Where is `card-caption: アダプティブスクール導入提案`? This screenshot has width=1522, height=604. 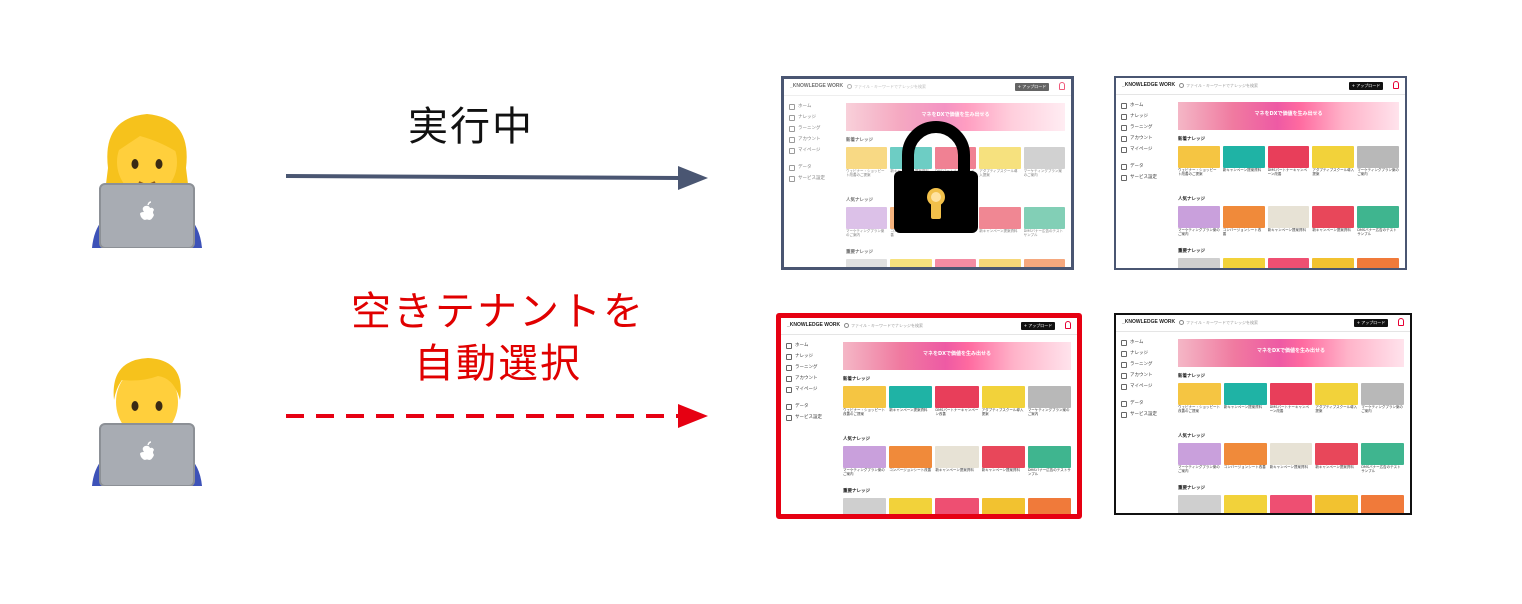
card-caption: アダプティブスクール導入提案 is located at coordinates (1333, 172).